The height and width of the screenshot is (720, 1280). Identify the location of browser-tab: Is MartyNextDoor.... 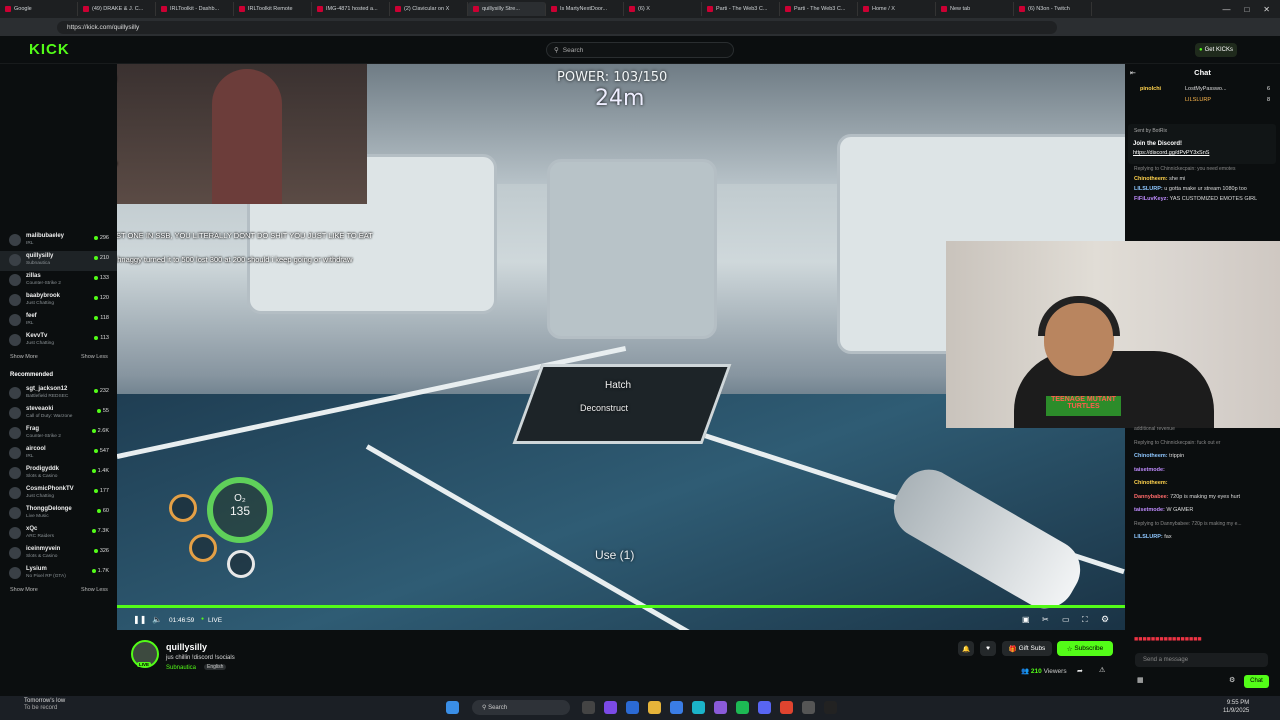
(585, 9).